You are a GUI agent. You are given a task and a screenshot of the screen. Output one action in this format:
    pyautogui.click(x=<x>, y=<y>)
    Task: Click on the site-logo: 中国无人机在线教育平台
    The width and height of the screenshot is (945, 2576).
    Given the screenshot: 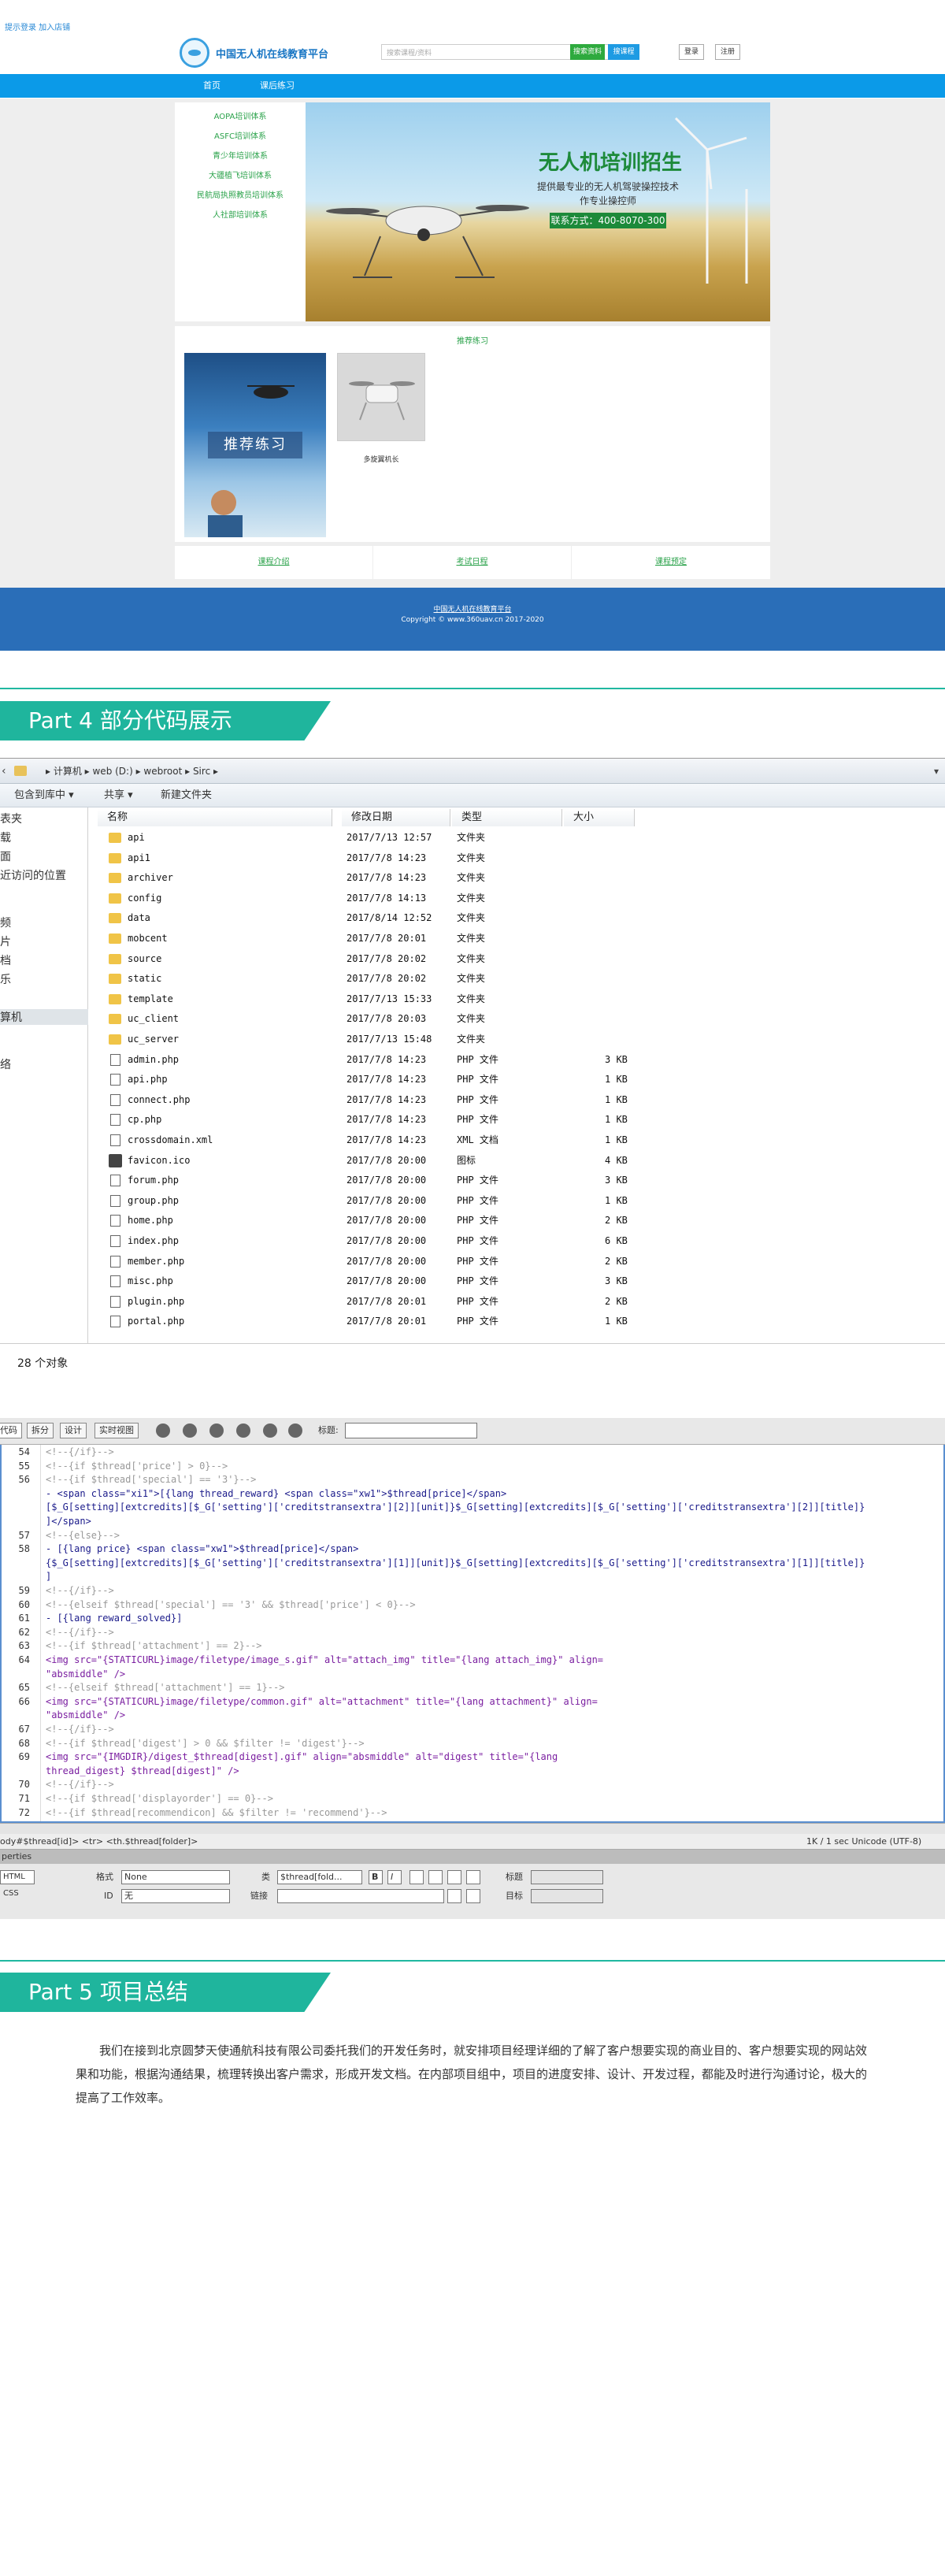 What is the action you would take?
    pyautogui.click(x=254, y=53)
    